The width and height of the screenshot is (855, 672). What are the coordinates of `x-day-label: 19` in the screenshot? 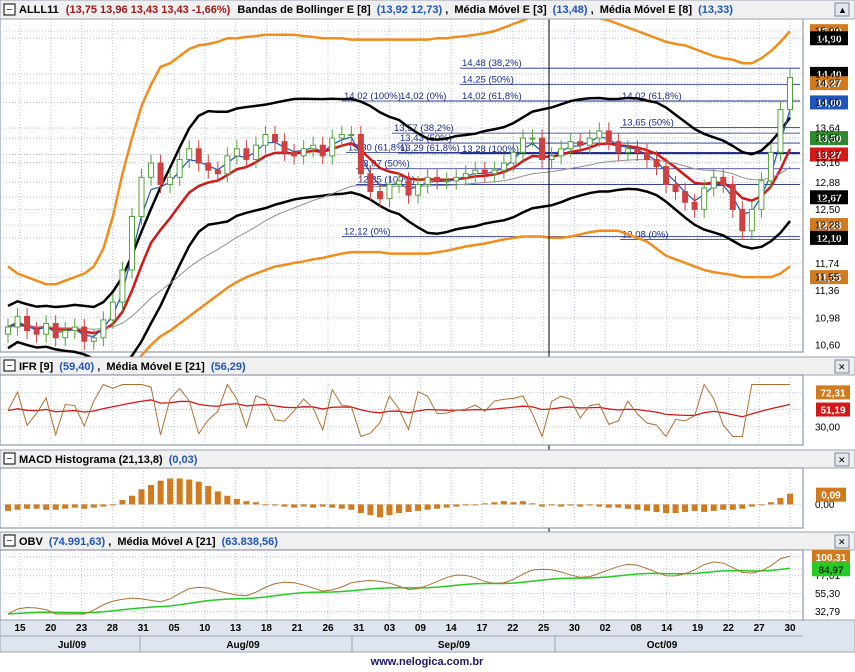 It's located at (698, 628).